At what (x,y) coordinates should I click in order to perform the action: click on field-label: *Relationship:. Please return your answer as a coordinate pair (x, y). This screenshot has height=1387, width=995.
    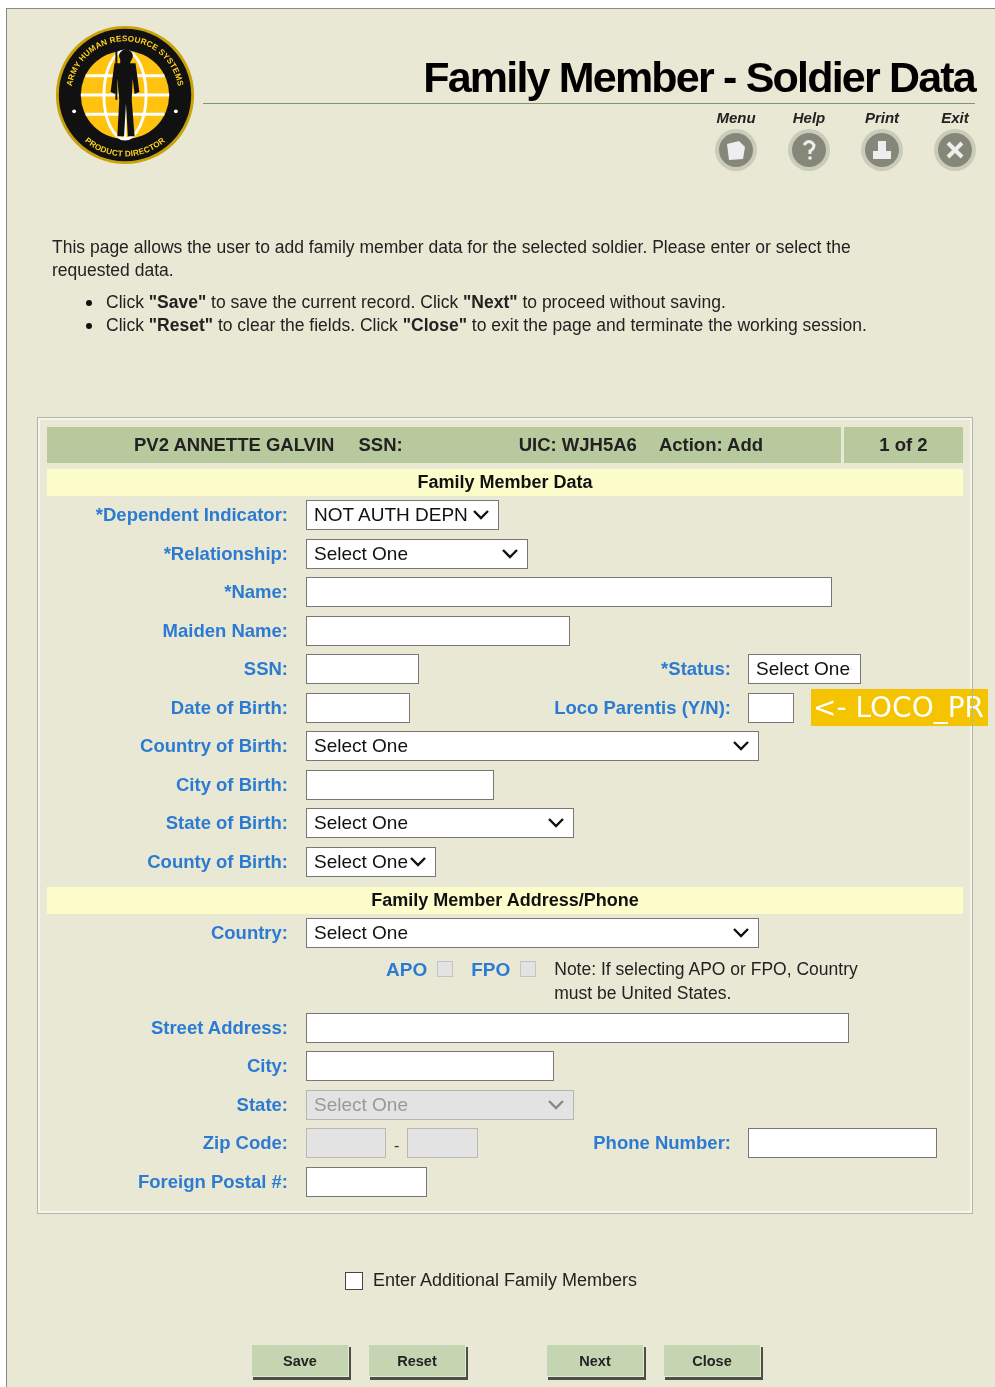
    Looking at the image, I should click on (225, 553).